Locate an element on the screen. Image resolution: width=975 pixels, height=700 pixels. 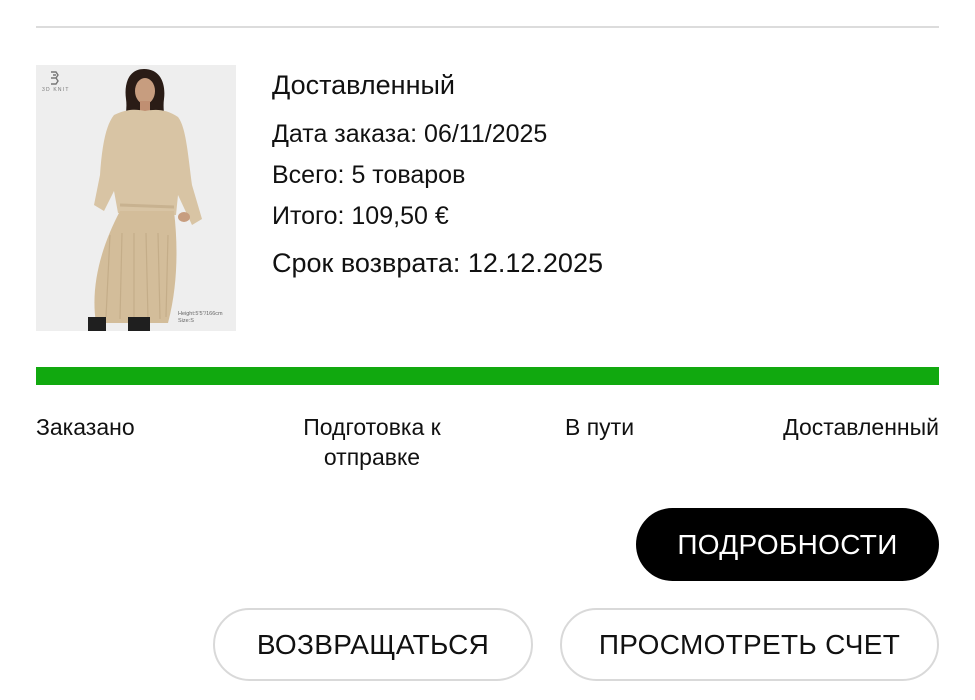
step-preparing: Подготовка к отправке is located at coordinates (372, 442).